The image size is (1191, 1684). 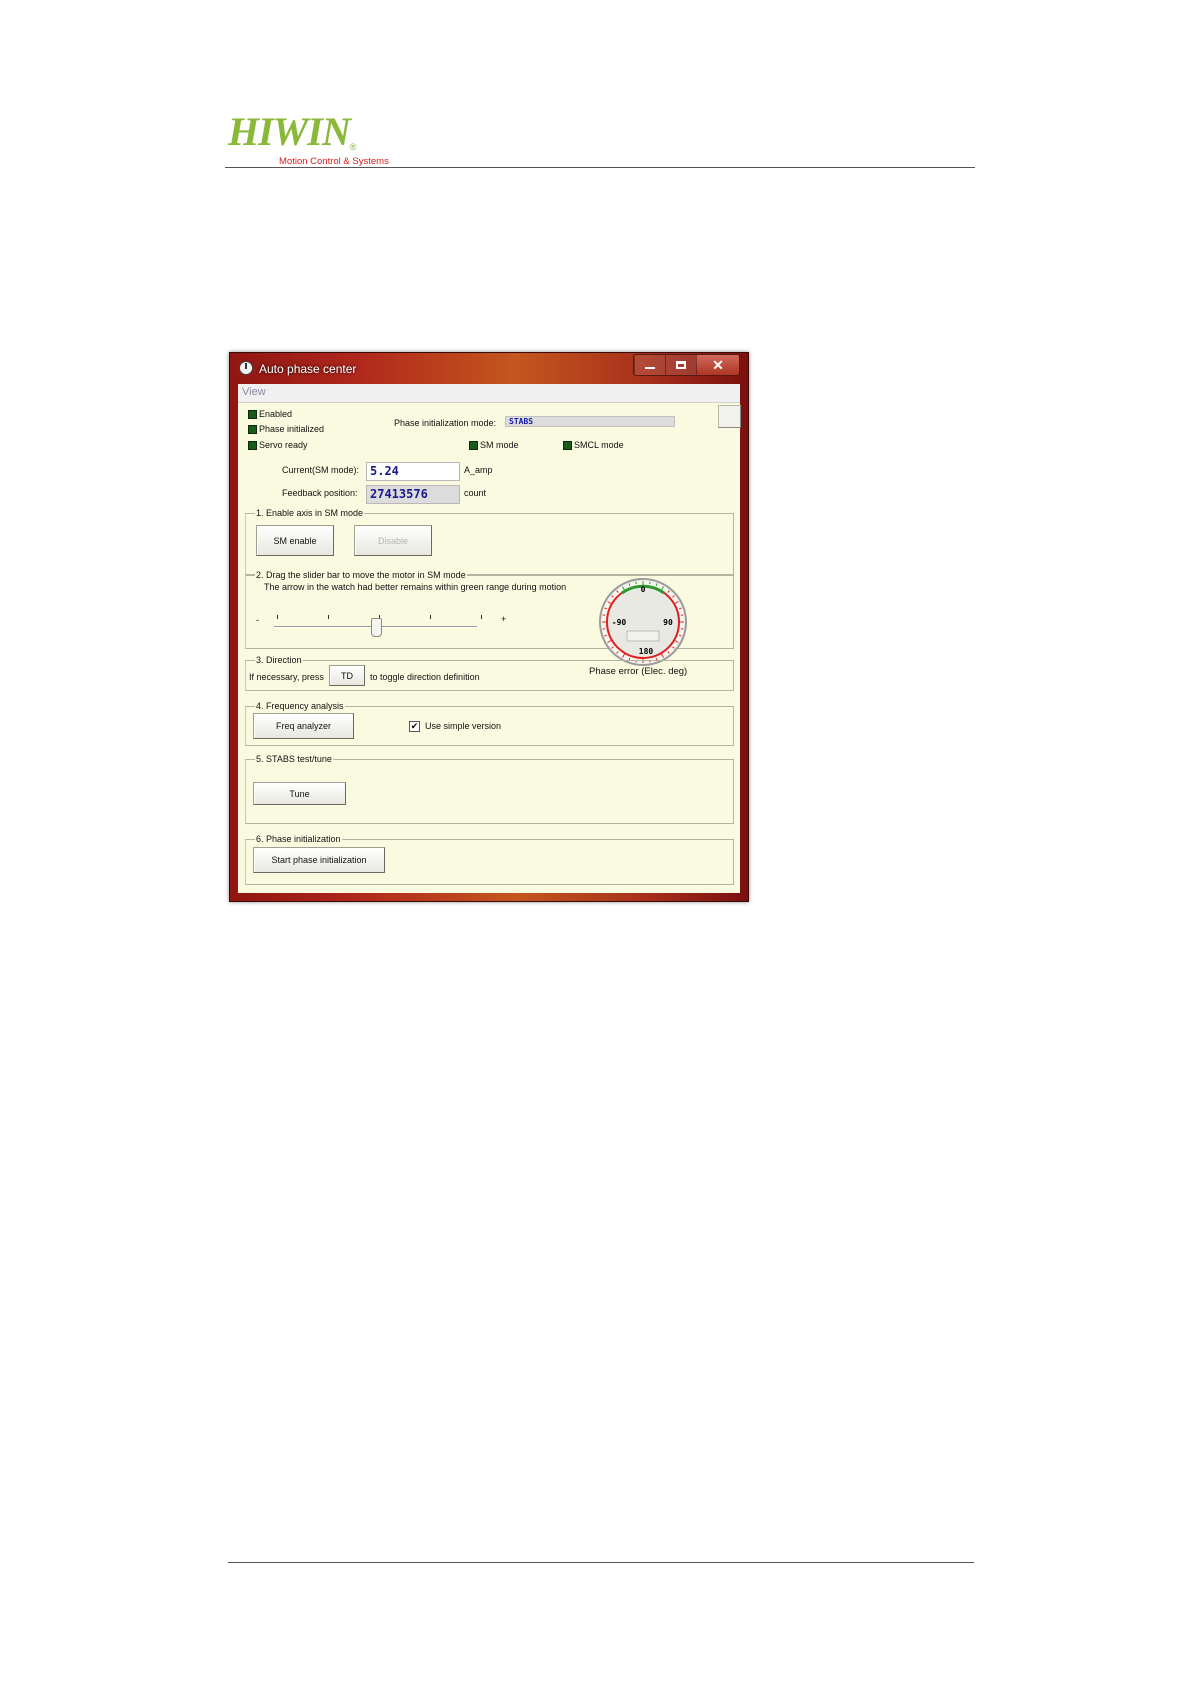 I want to click on phase-error-gauge: 0 -90 90 180, so click(x=643, y=622).